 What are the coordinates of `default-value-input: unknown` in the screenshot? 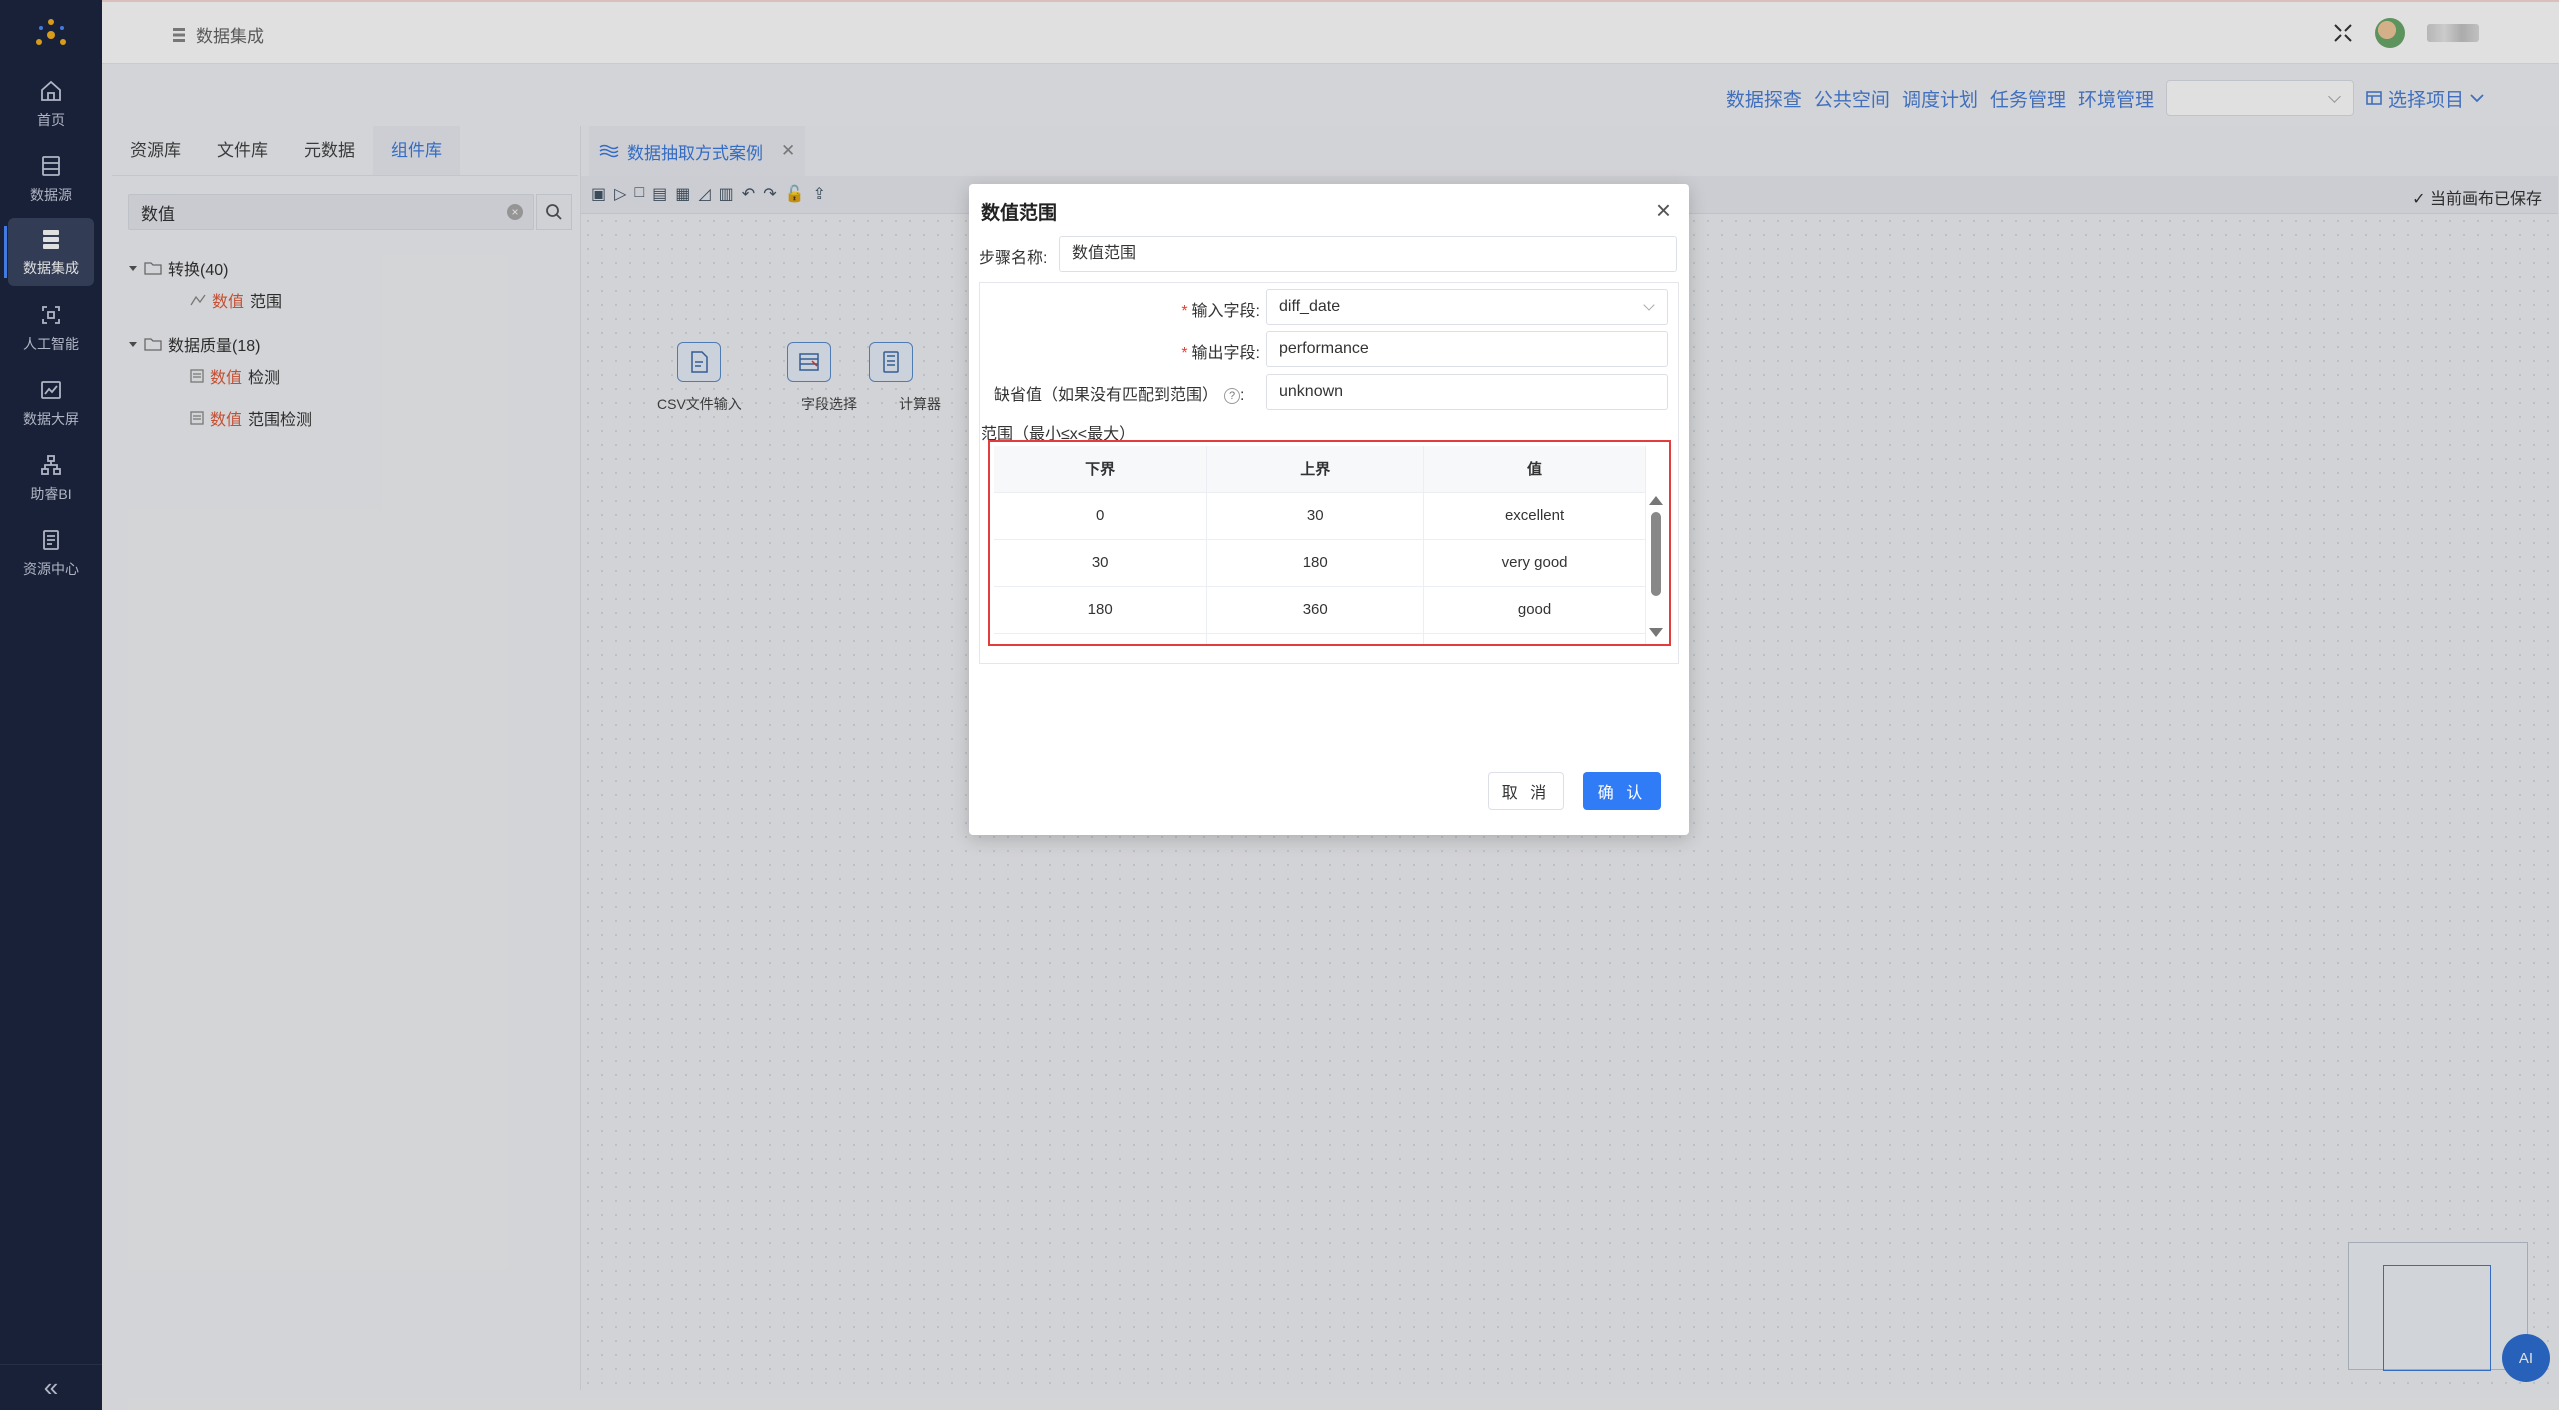 It's located at (1467, 392).